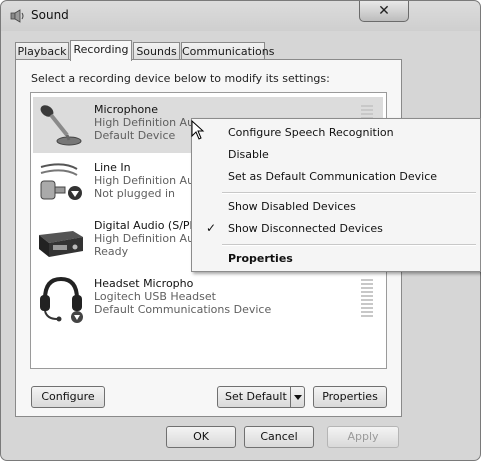 This screenshot has width=481, height=461. Describe the element at coordinates (248, 154) in the screenshot. I see `menu-item-label: Disable` at that location.